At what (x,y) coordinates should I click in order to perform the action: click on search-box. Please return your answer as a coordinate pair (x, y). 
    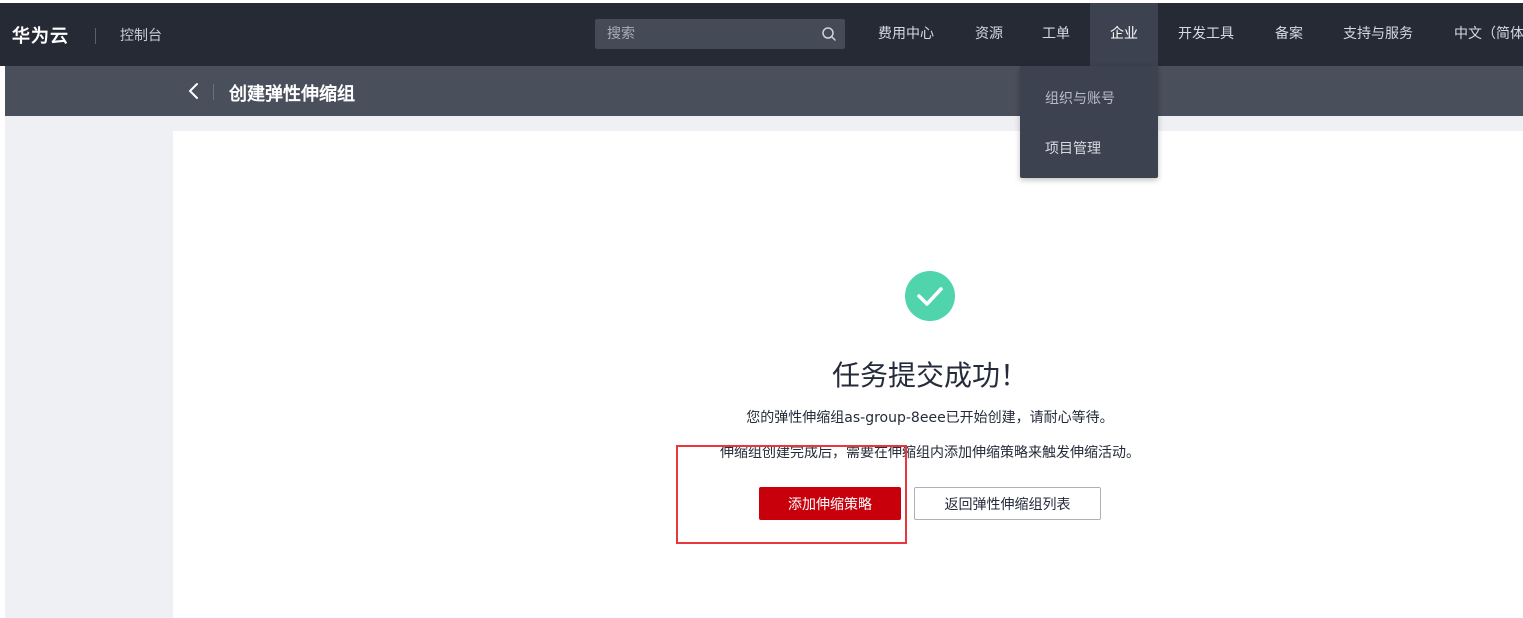
    Looking at the image, I should click on (720, 34).